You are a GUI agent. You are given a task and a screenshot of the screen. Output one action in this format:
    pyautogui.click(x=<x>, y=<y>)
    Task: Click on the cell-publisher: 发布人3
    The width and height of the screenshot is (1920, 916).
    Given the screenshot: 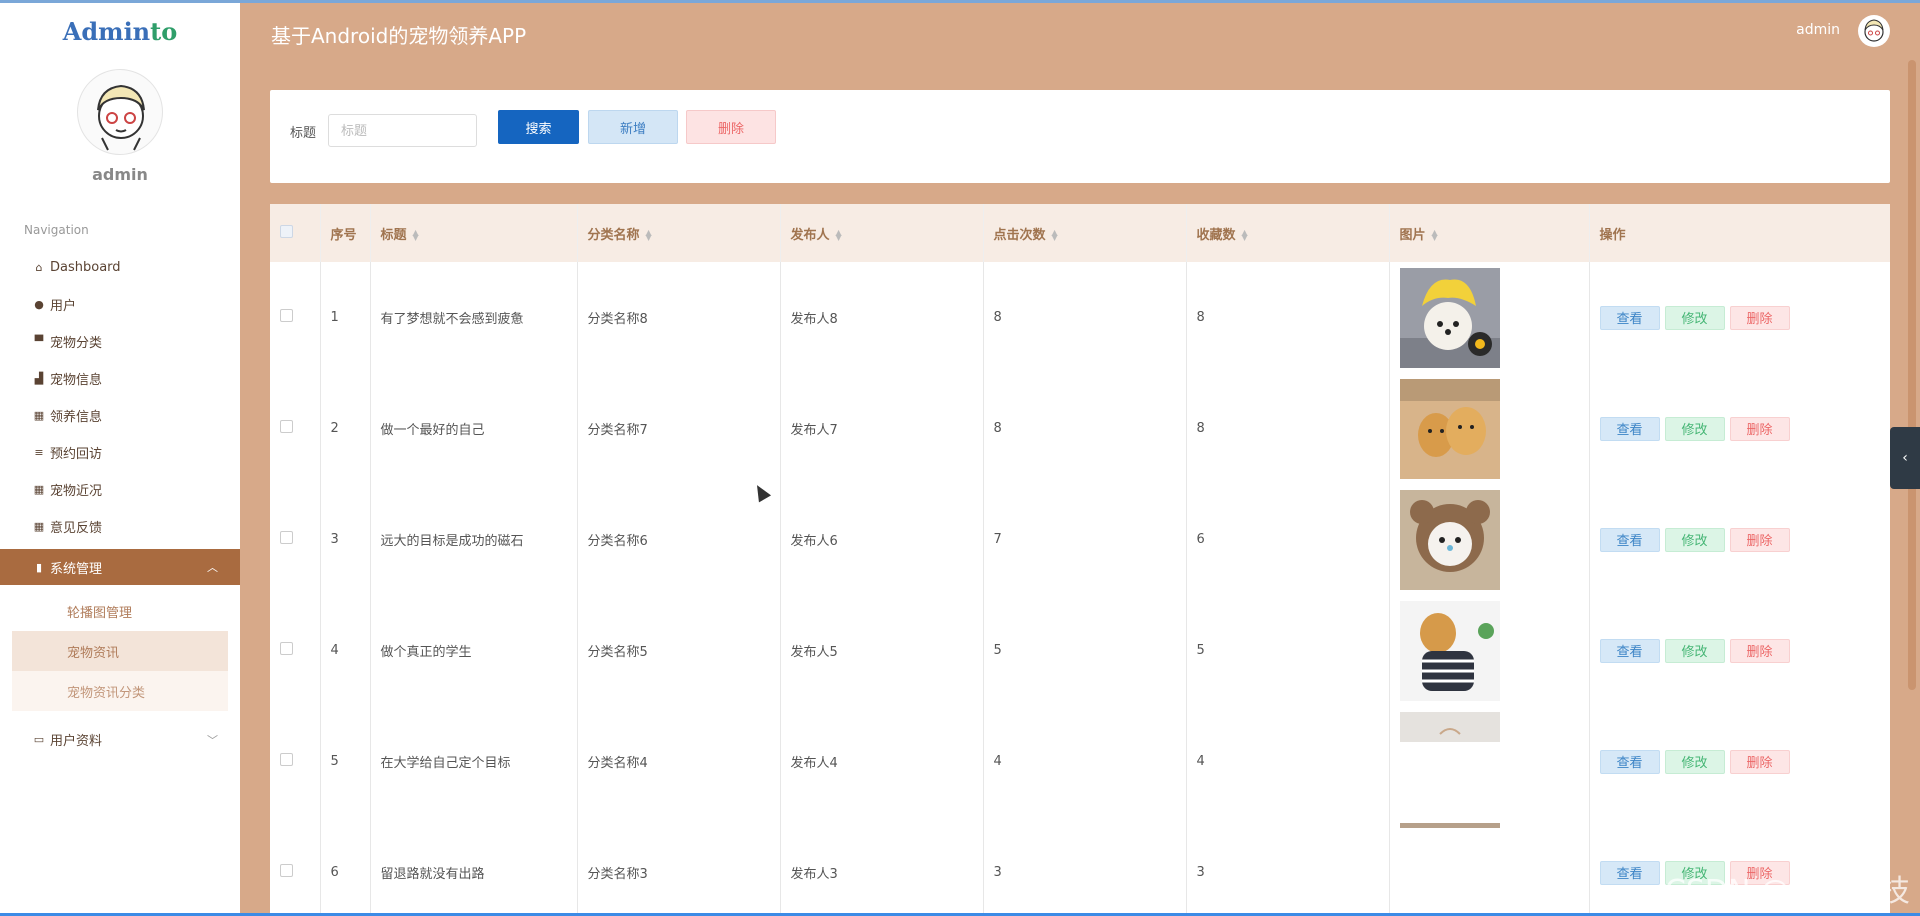 What is the action you would take?
    pyautogui.click(x=882, y=866)
    